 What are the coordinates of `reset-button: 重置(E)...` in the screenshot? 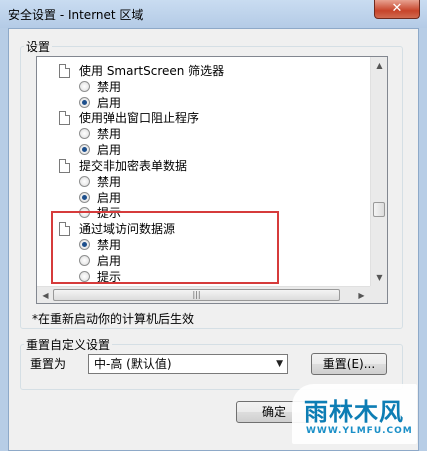 It's located at (349, 364).